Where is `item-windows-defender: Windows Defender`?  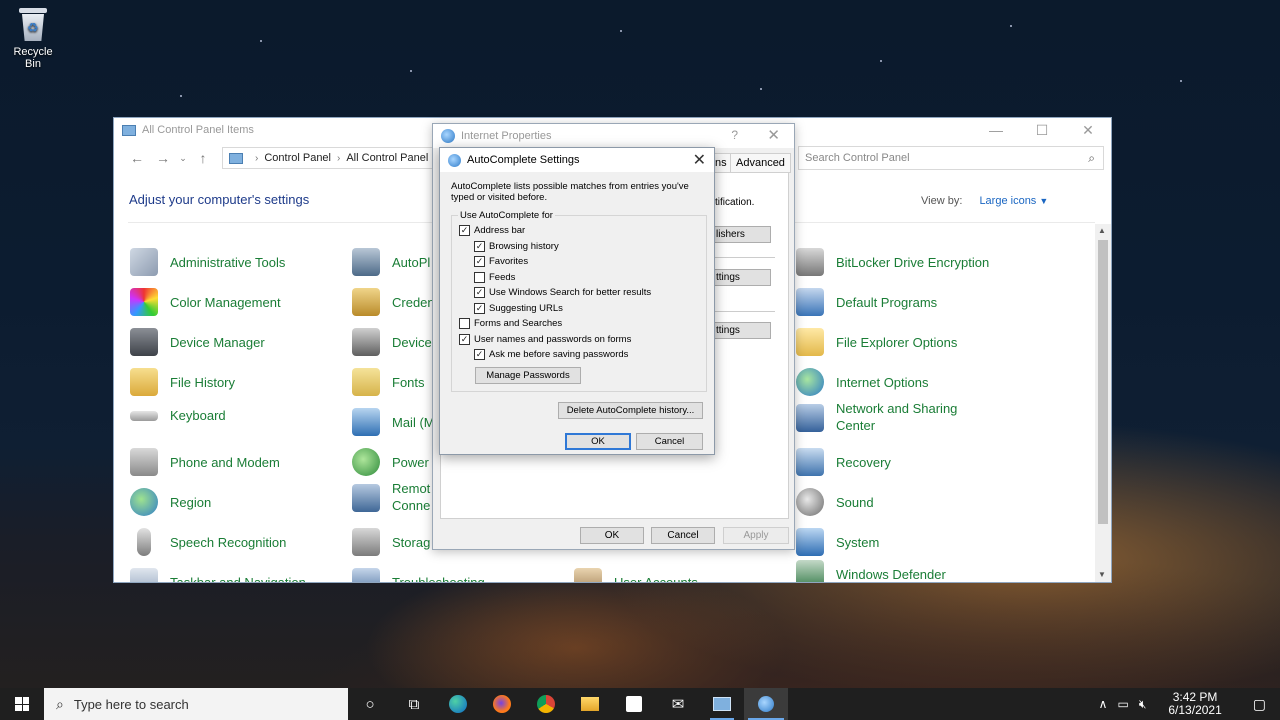 item-windows-defender: Windows Defender is located at coordinates (871, 571).